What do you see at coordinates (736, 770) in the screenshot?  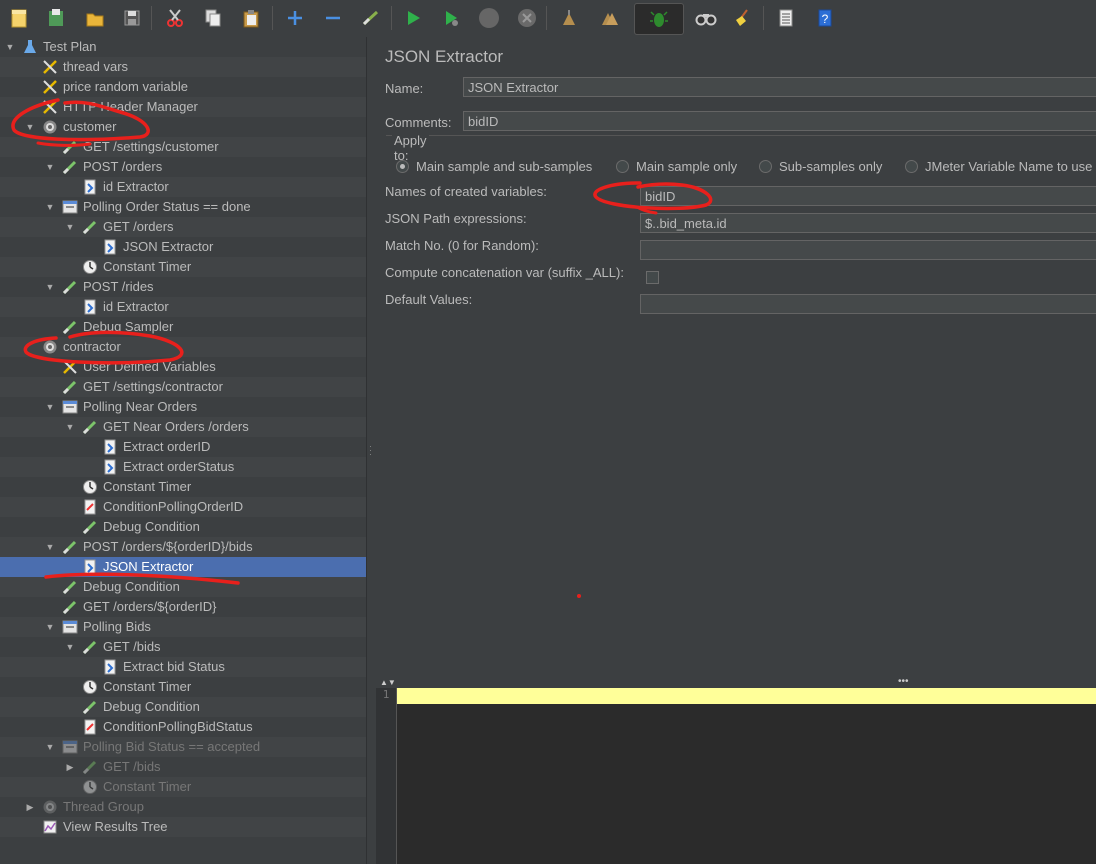 I see `script-editor: ▲▼ ••• 1` at bounding box center [736, 770].